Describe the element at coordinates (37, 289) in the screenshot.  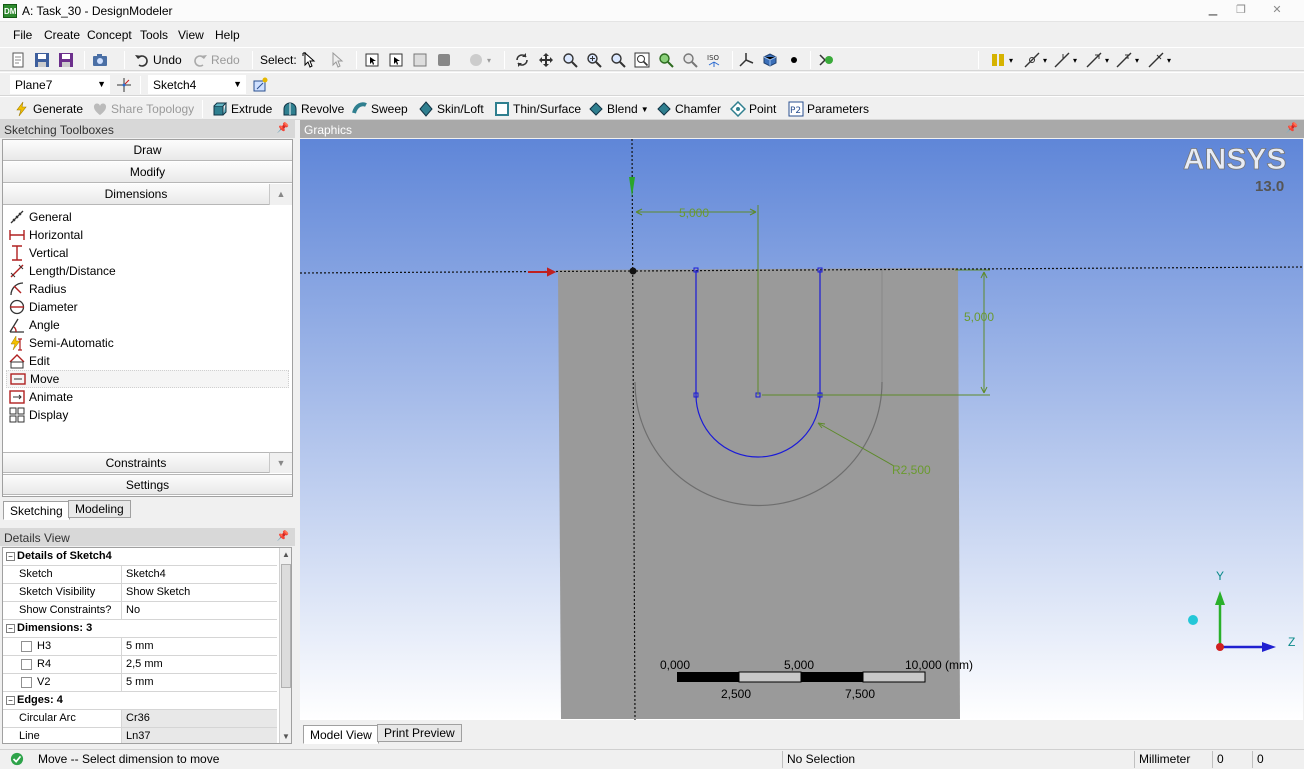
I see `tool-radius: Radius` at that location.